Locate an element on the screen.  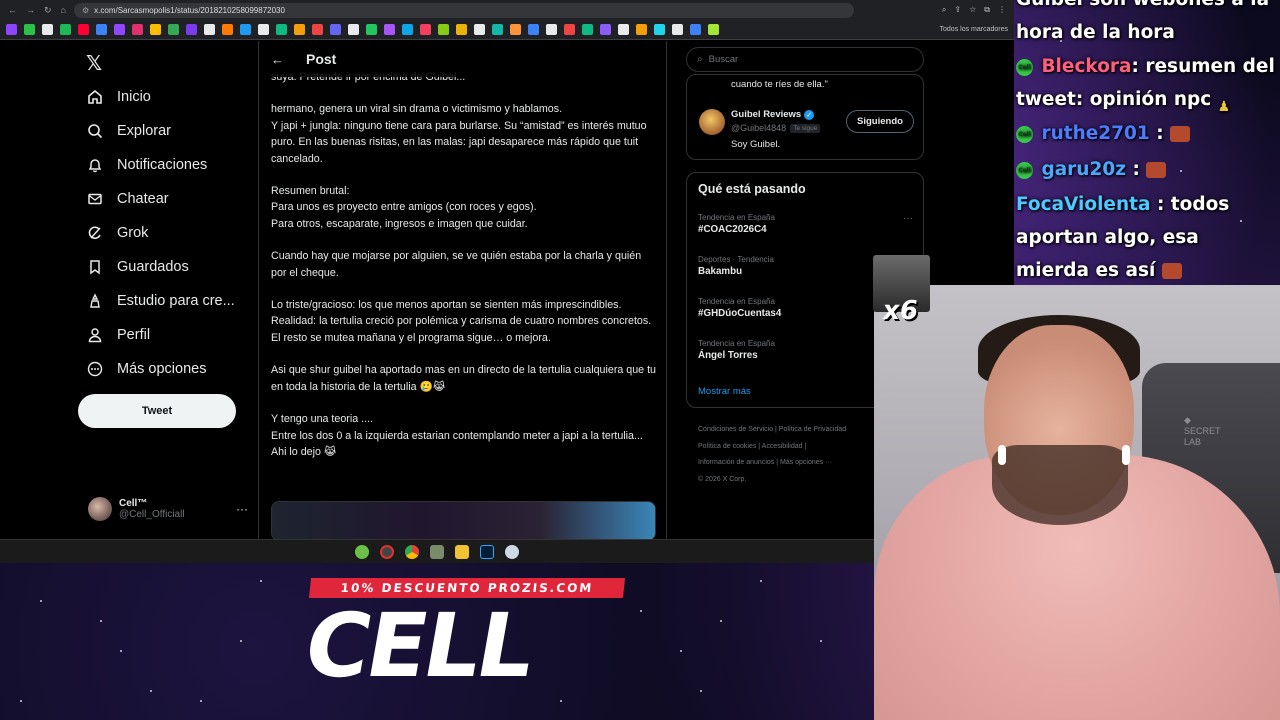
account-name-text: Guibel Reviews is located at coordinates (766, 114).